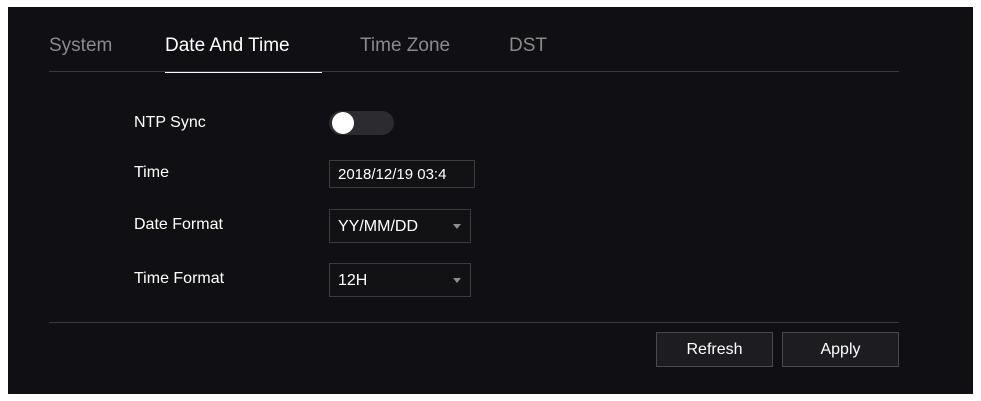 The width and height of the screenshot is (981, 401). Describe the element at coordinates (714, 349) in the screenshot. I see `refresh-button: Refresh` at that location.